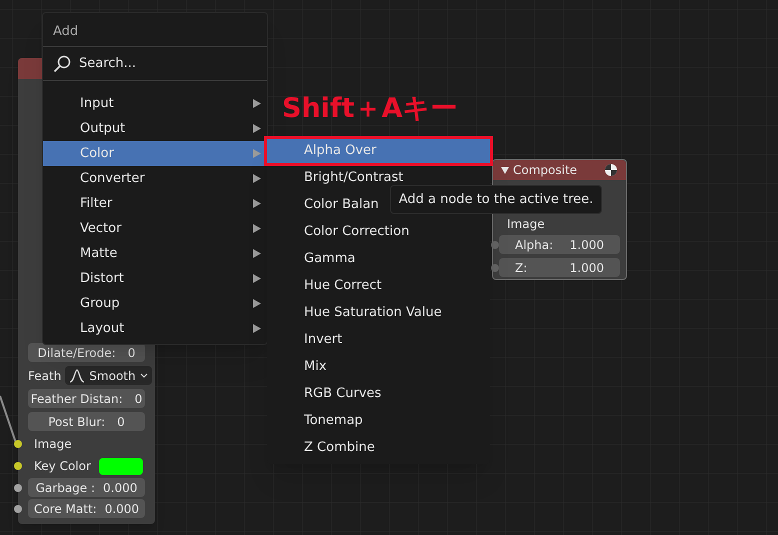 The height and width of the screenshot is (535, 778). Describe the element at coordinates (496, 199) in the screenshot. I see `tooltip: Add a node to the active tree.` at that location.